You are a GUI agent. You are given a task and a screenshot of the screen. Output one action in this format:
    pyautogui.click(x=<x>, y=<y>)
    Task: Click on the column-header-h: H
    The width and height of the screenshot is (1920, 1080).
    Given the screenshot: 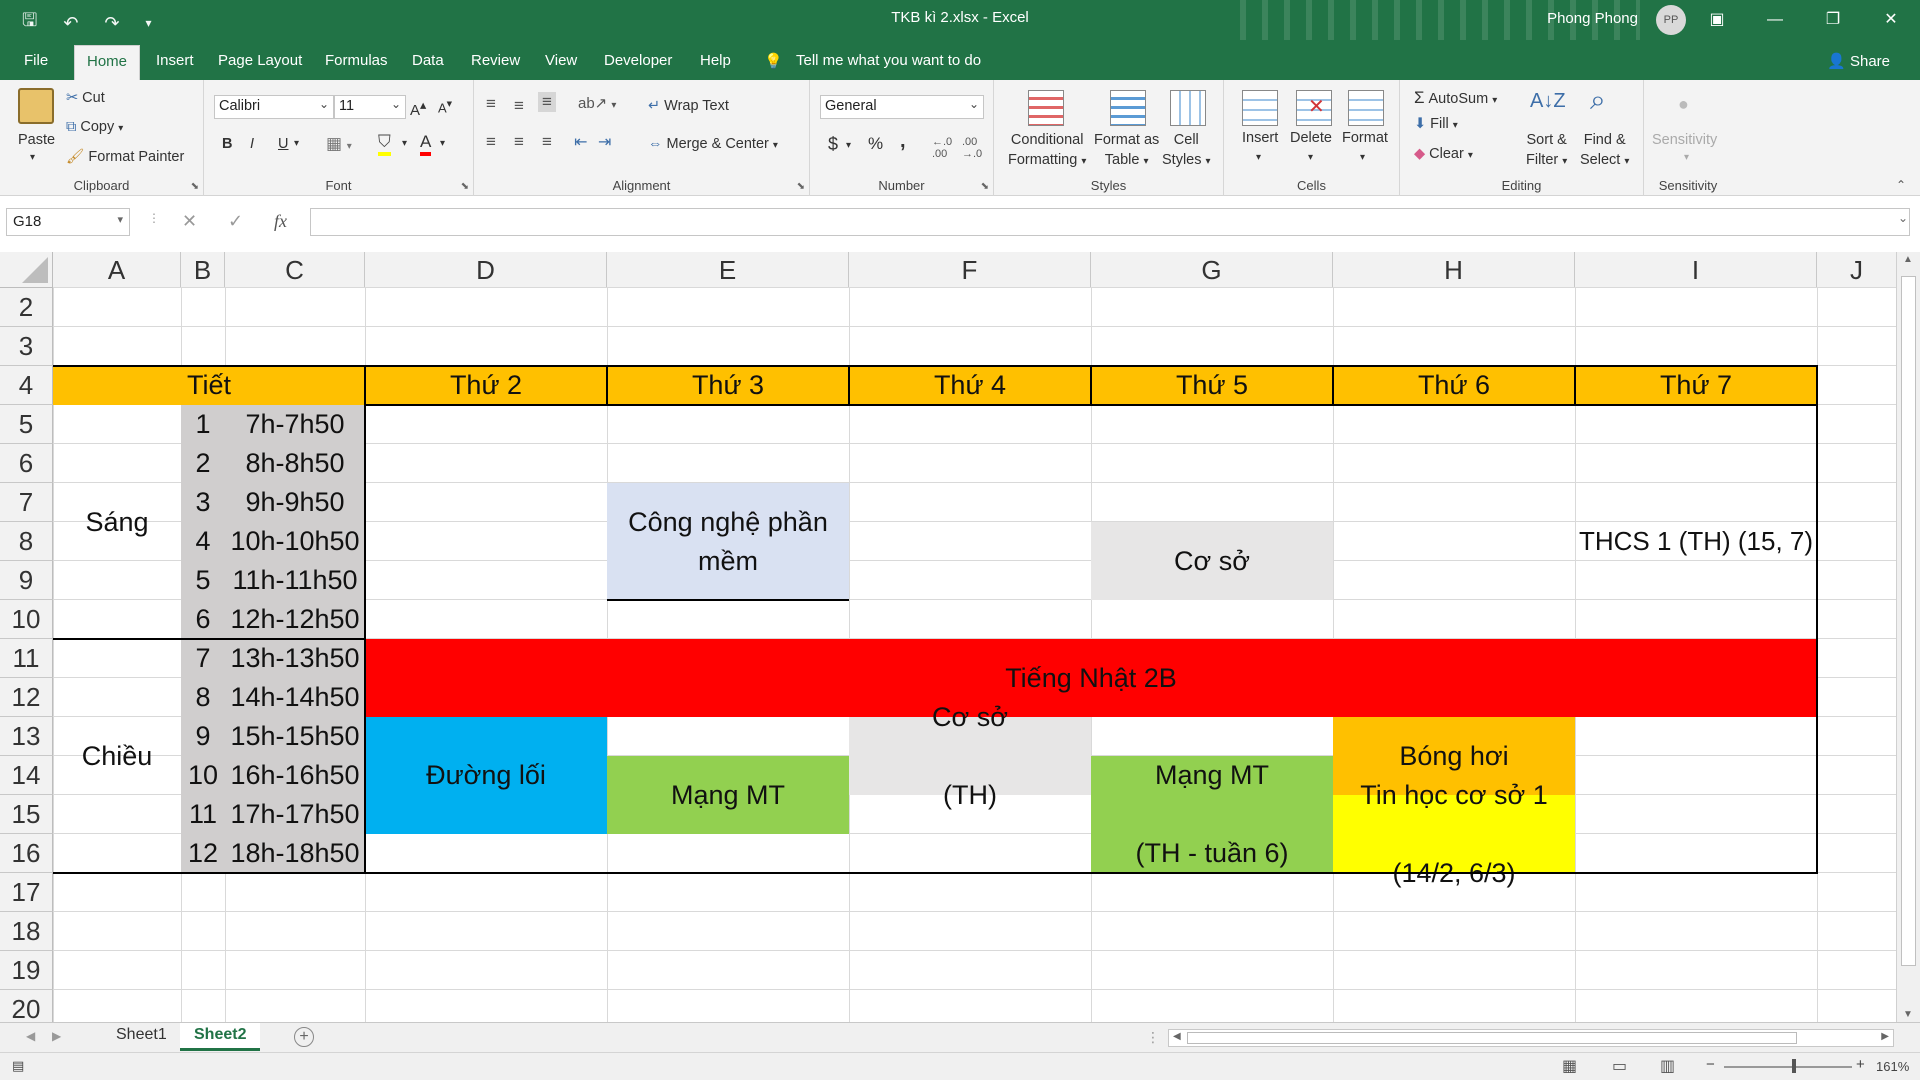 What is the action you would take?
    pyautogui.click(x=1454, y=270)
    